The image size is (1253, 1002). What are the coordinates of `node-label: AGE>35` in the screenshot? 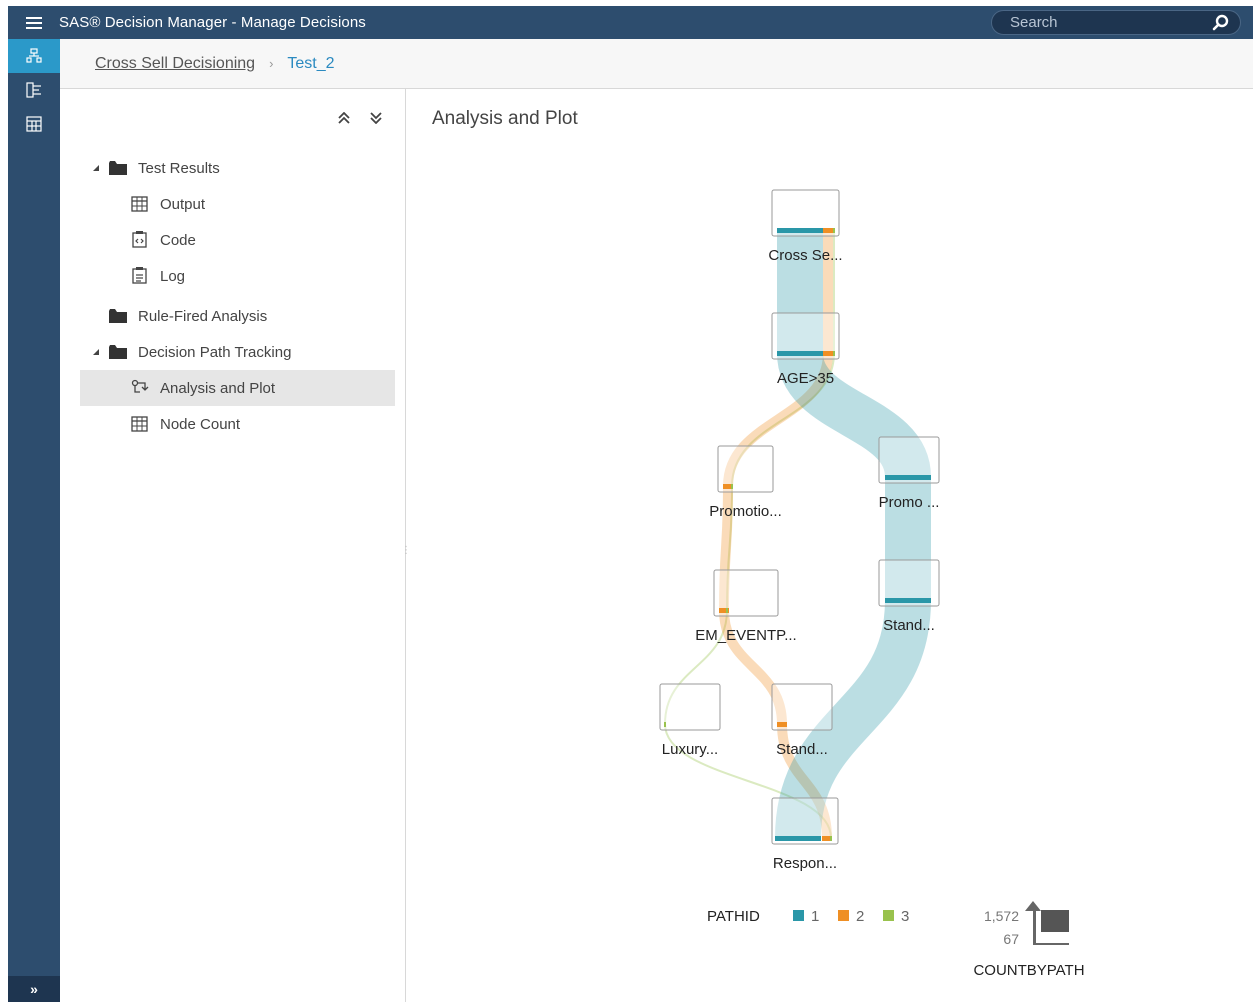 It's located at (805, 378).